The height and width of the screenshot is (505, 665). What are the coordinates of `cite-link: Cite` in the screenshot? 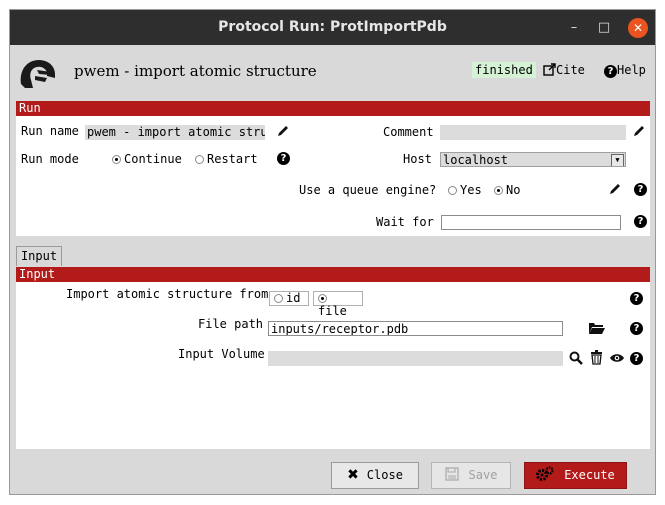 It's located at (564, 70).